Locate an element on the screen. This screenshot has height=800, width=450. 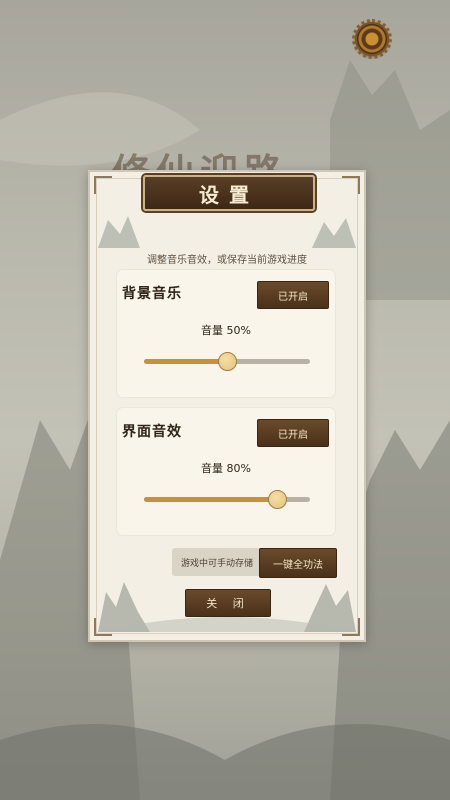
sfx-volume-text: 音量 80% is located at coordinates (226, 468).